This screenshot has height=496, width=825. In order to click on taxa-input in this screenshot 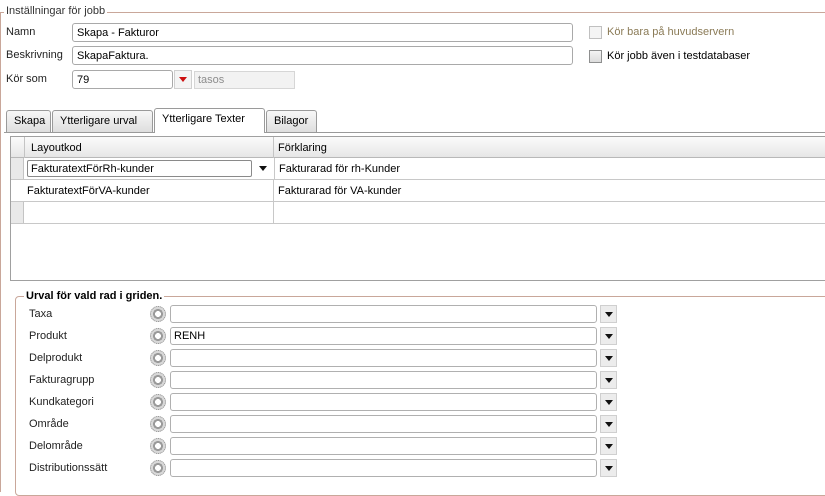, I will do `click(383, 314)`.